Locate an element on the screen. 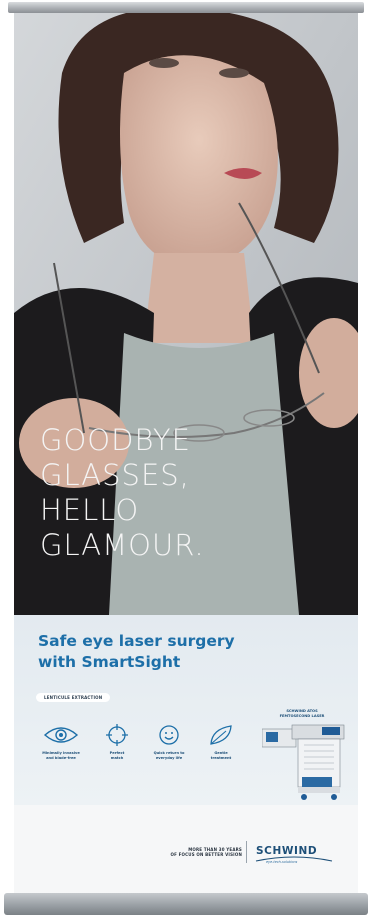 The width and height of the screenshot is (372, 923). smiley-icon is located at coordinates (169, 735).